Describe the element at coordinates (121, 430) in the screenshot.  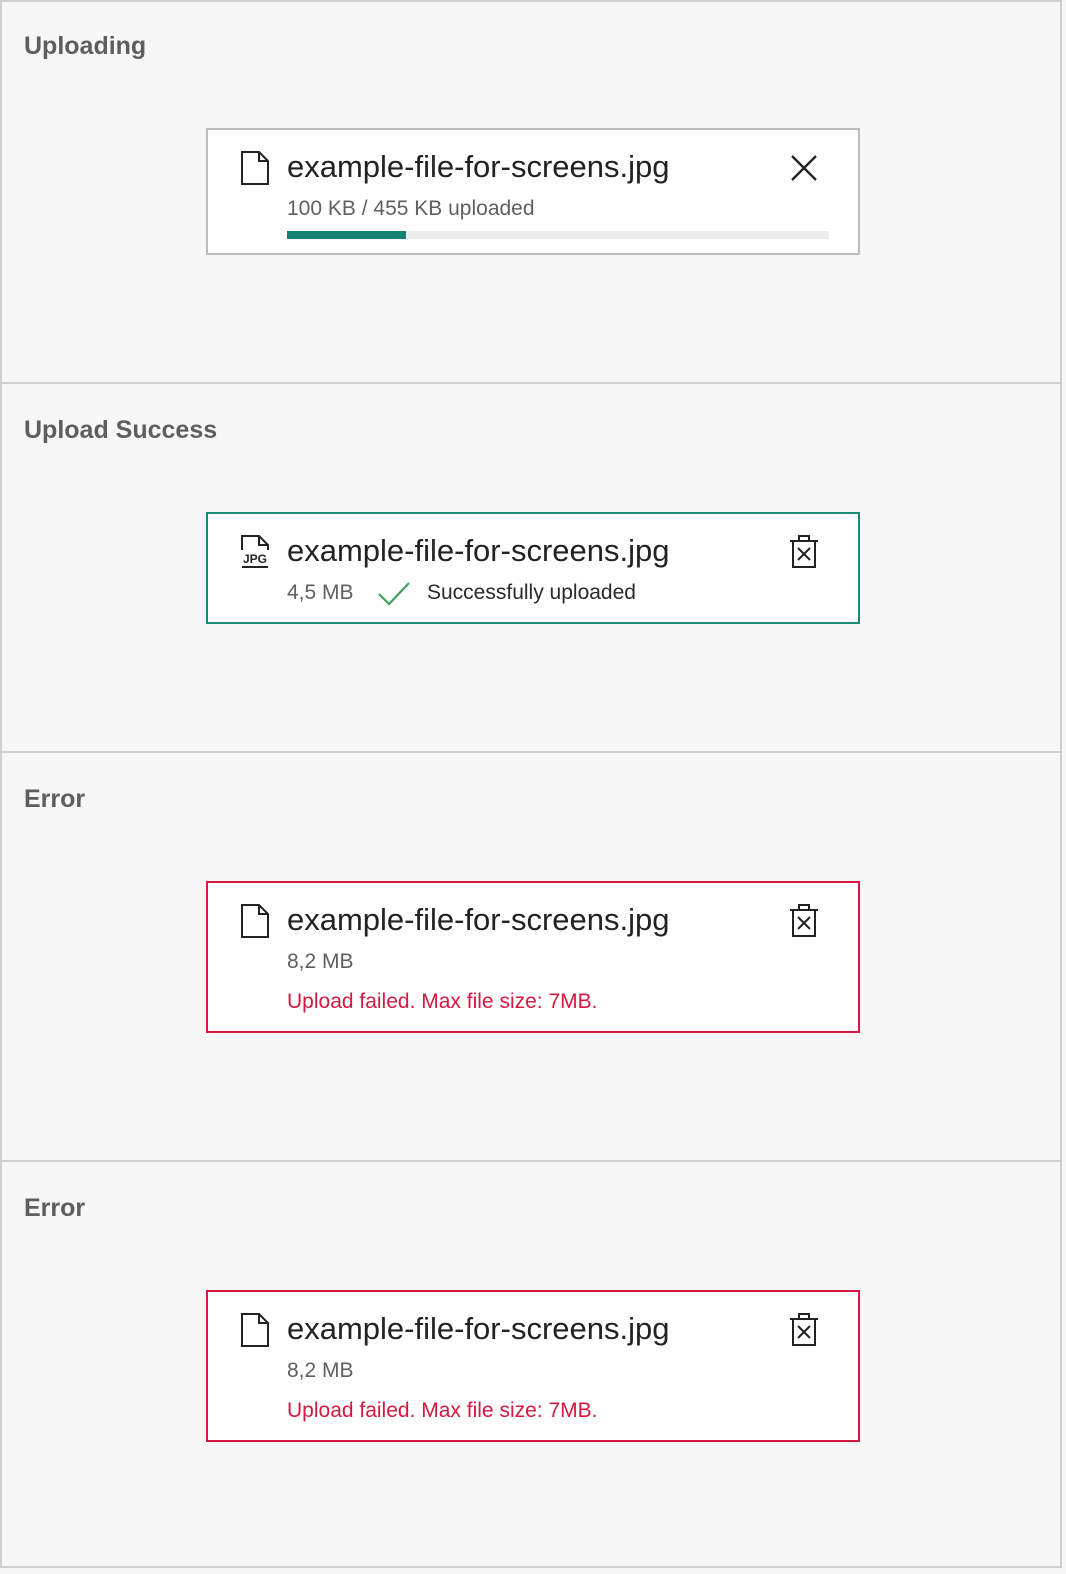
I see `section-title: Upload Success` at that location.